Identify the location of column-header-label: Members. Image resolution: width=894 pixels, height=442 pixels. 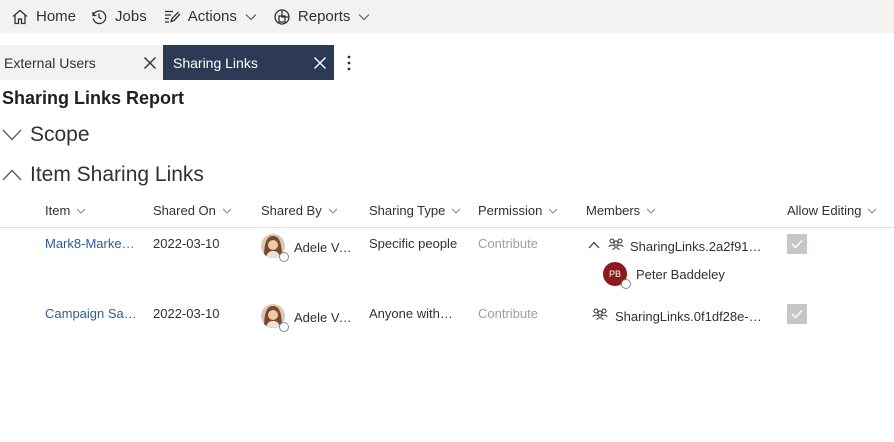
(613, 210).